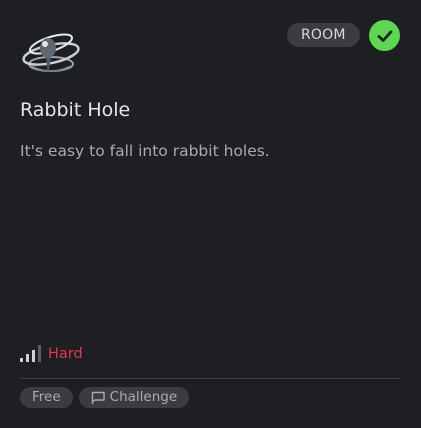 The height and width of the screenshot is (428, 421). I want to click on rabbit-hole-logo-icon, so click(51, 53).